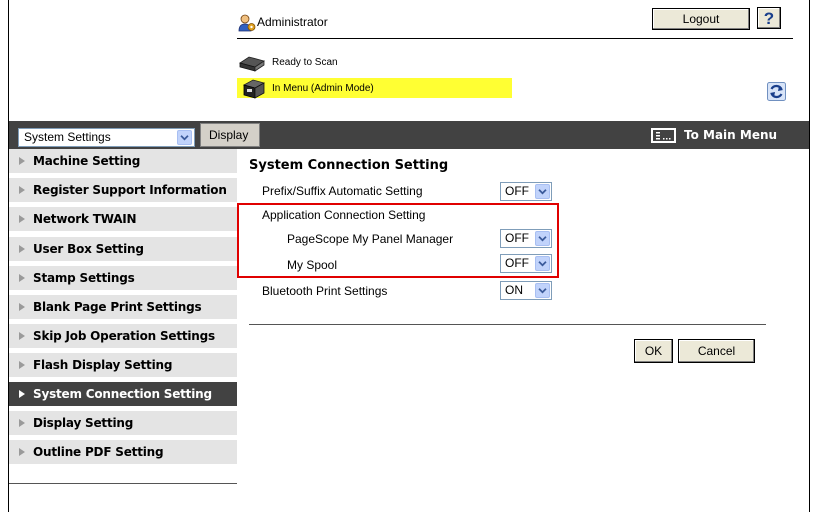 This screenshot has height=512, width=820. Describe the element at coordinates (716, 351) in the screenshot. I see `cancel-button: Cancel` at that location.